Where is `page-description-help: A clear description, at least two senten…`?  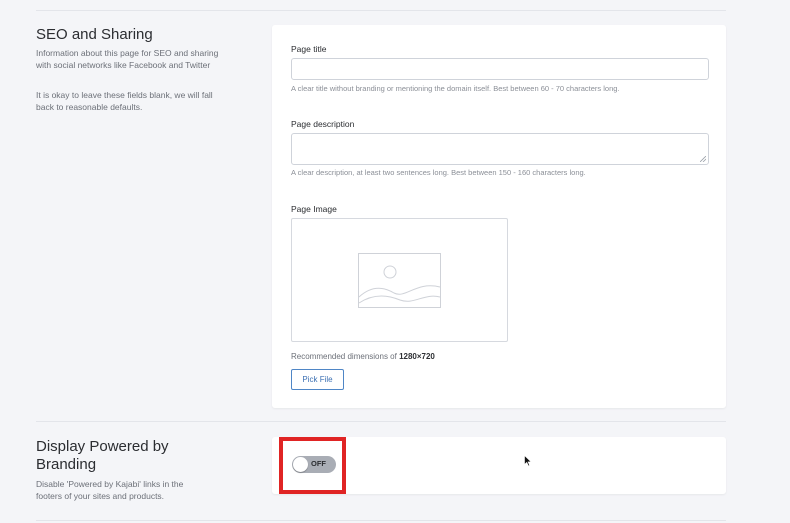
page-description-help: A clear description, at least two senten… is located at coordinates (438, 172).